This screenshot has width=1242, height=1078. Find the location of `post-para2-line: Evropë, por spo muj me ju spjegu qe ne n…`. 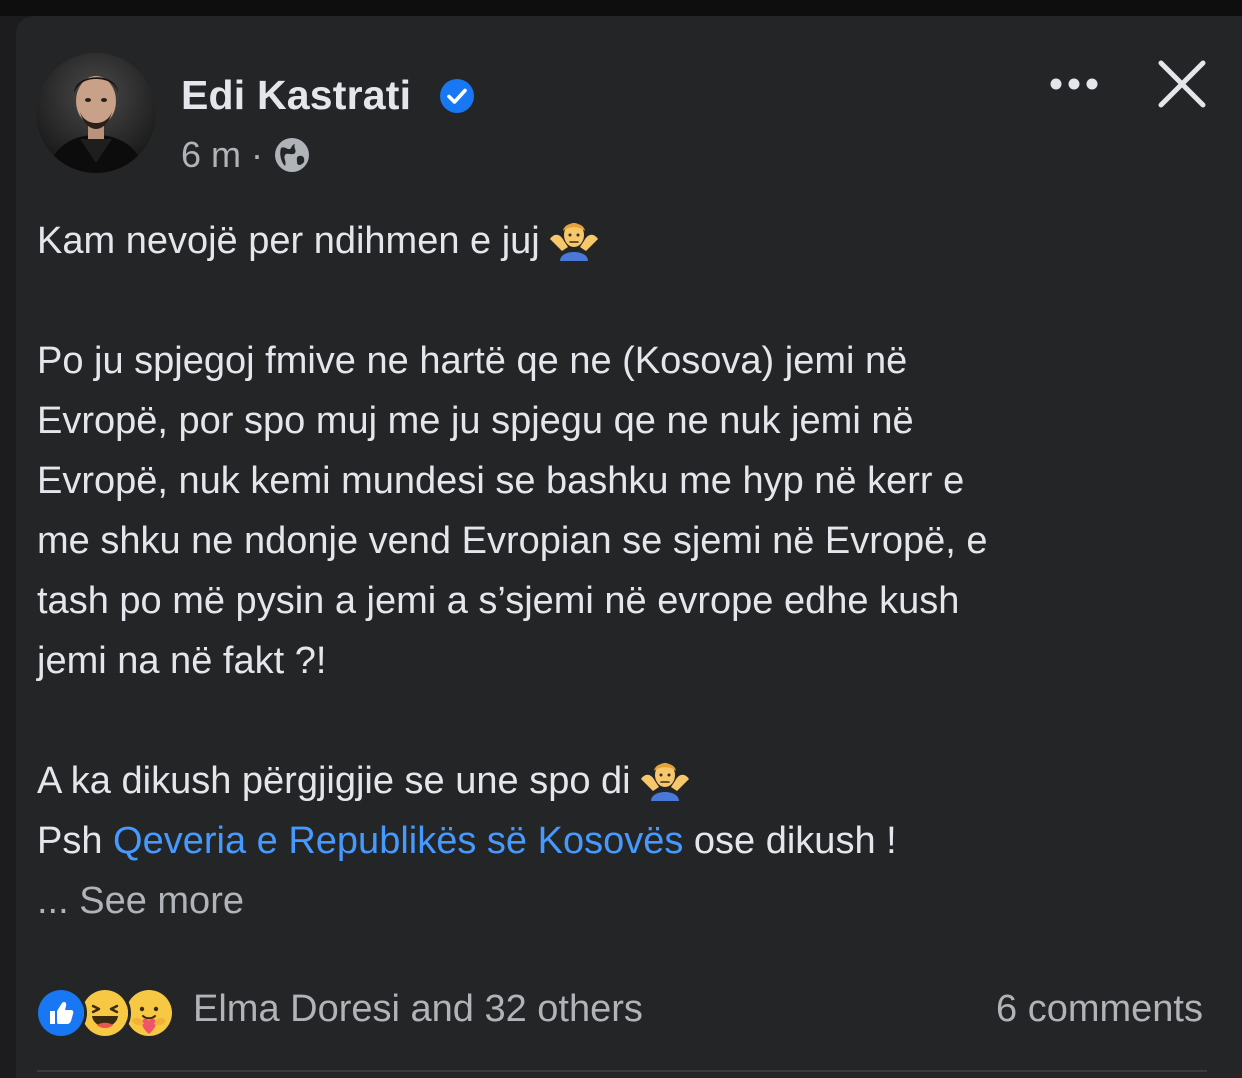

post-para2-line: Evropë, por spo muj me ju spjegu qe ne n… is located at coordinates (475, 421).